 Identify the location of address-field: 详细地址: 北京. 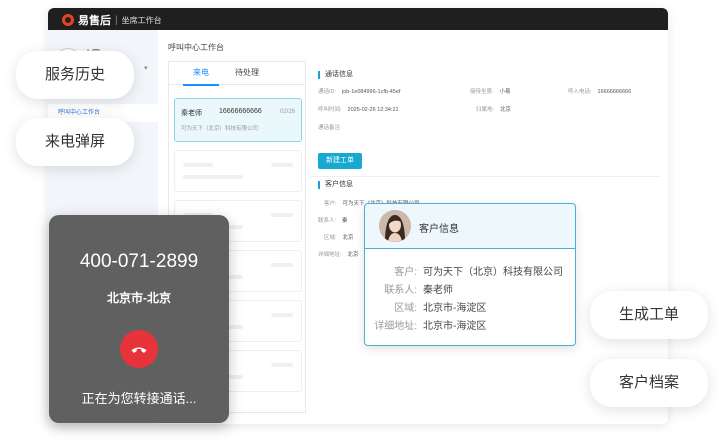
(338, 254).